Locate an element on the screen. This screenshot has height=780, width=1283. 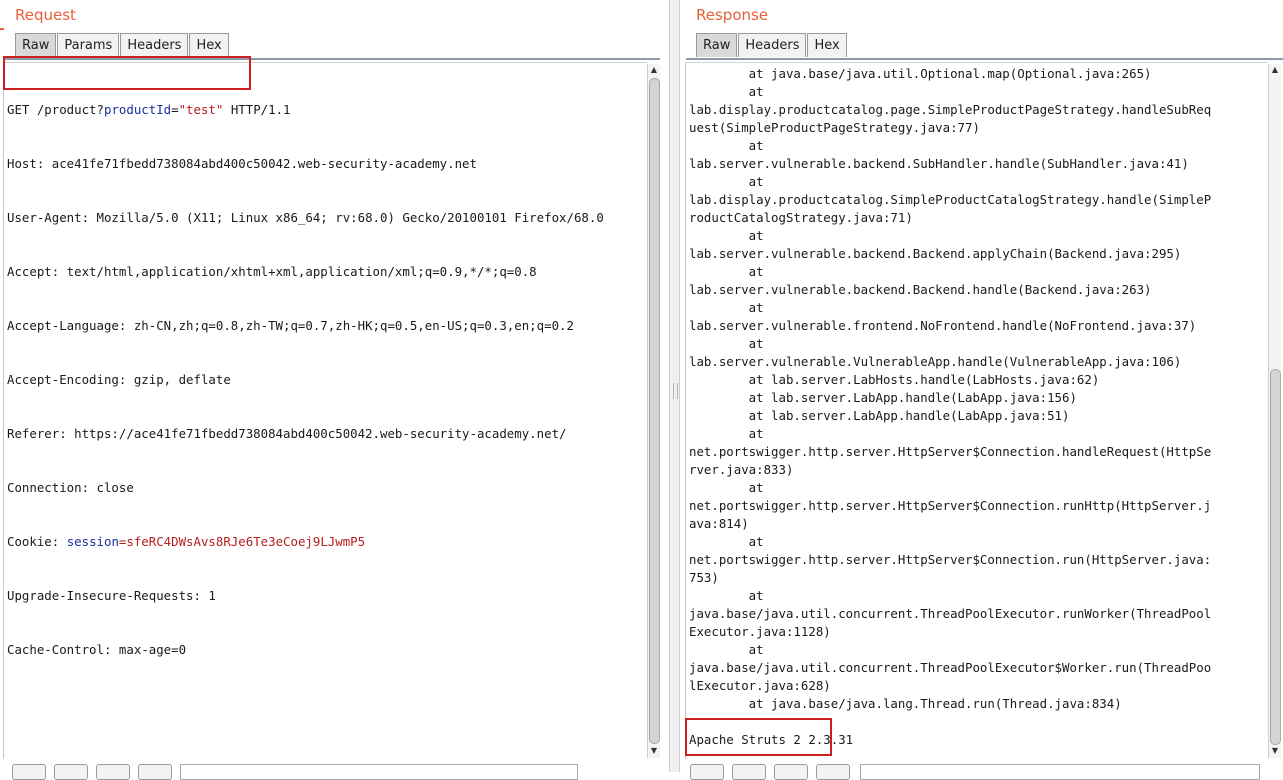
param-value: "test" is located at coordinates (201, 109).